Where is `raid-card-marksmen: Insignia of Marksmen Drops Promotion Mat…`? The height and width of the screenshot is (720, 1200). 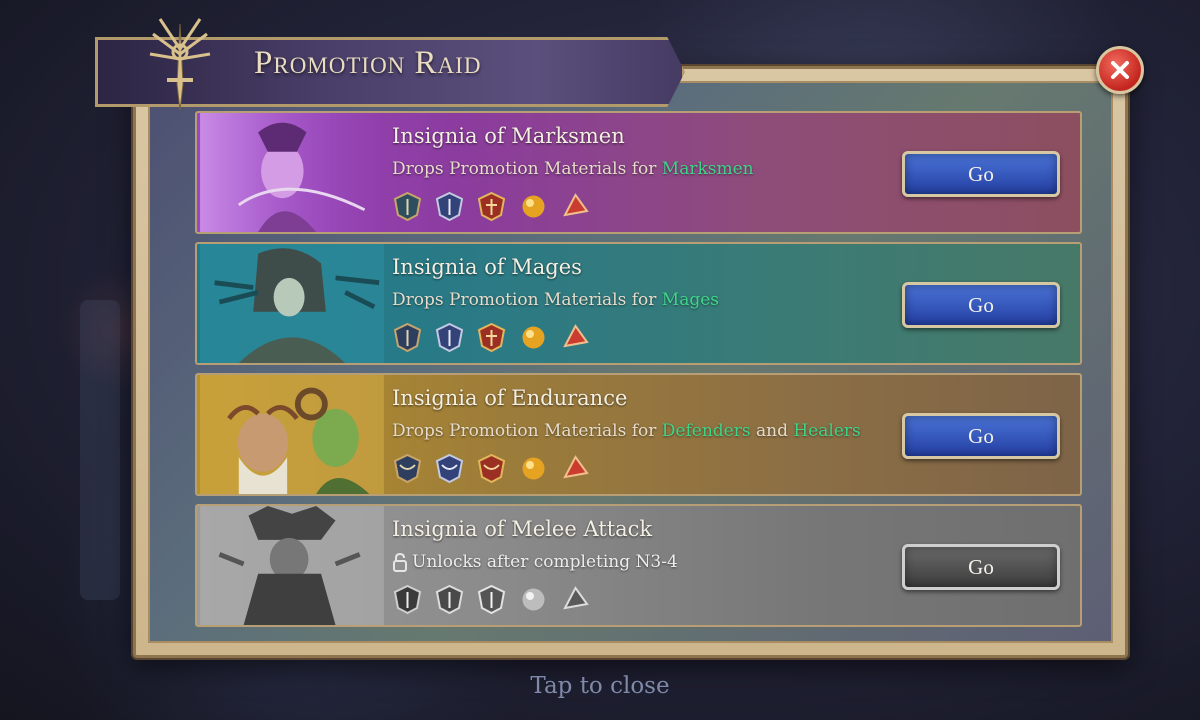 raid-card-marksmen: Insignia of Marksmen Drops Promotion Mat… is located at coordinates (638, 172).